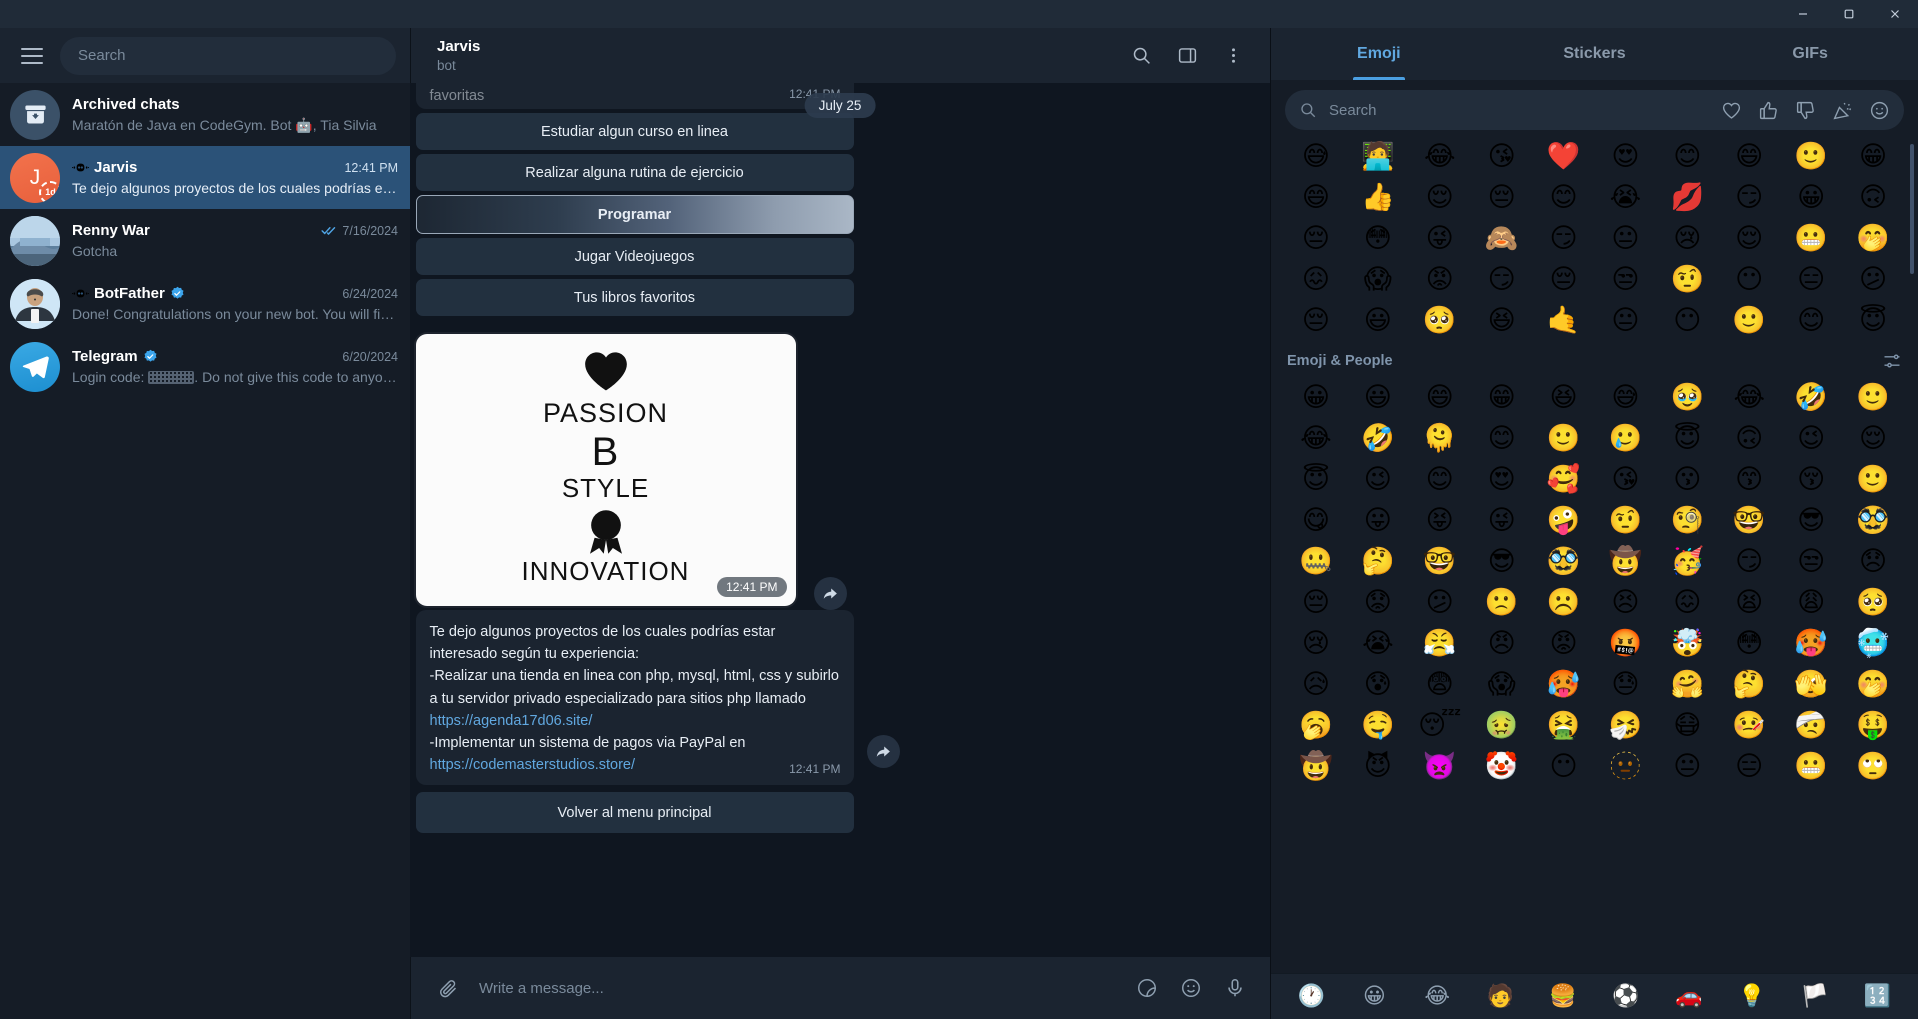 Image resolution: width=1918 pixels, height=1019 pixels. What do you see at coordinates (448, 988) in the screenshot?
I see `attach-icon` at bounding box center [448, 988].